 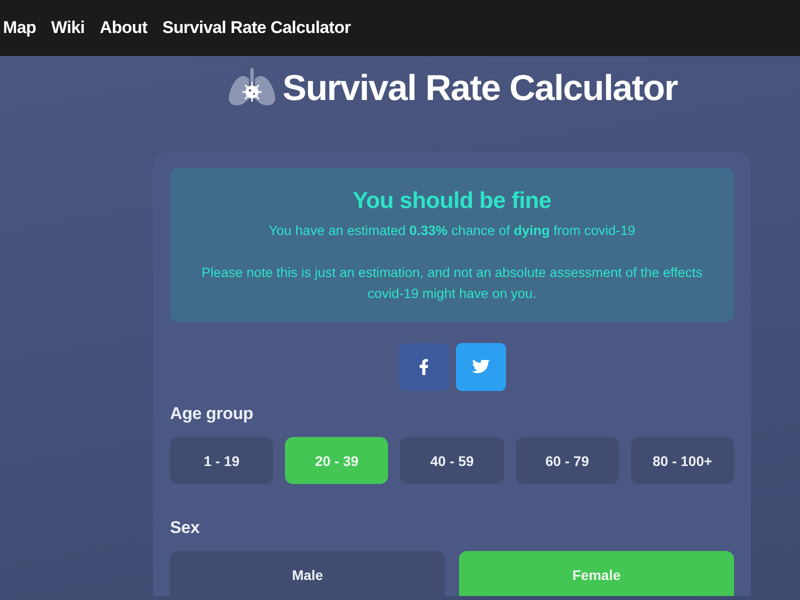 What do you see at coordinates (682, 460) in the screenshot?
I see `option-button: 80 - 100+` at bounding box center [682, 460].